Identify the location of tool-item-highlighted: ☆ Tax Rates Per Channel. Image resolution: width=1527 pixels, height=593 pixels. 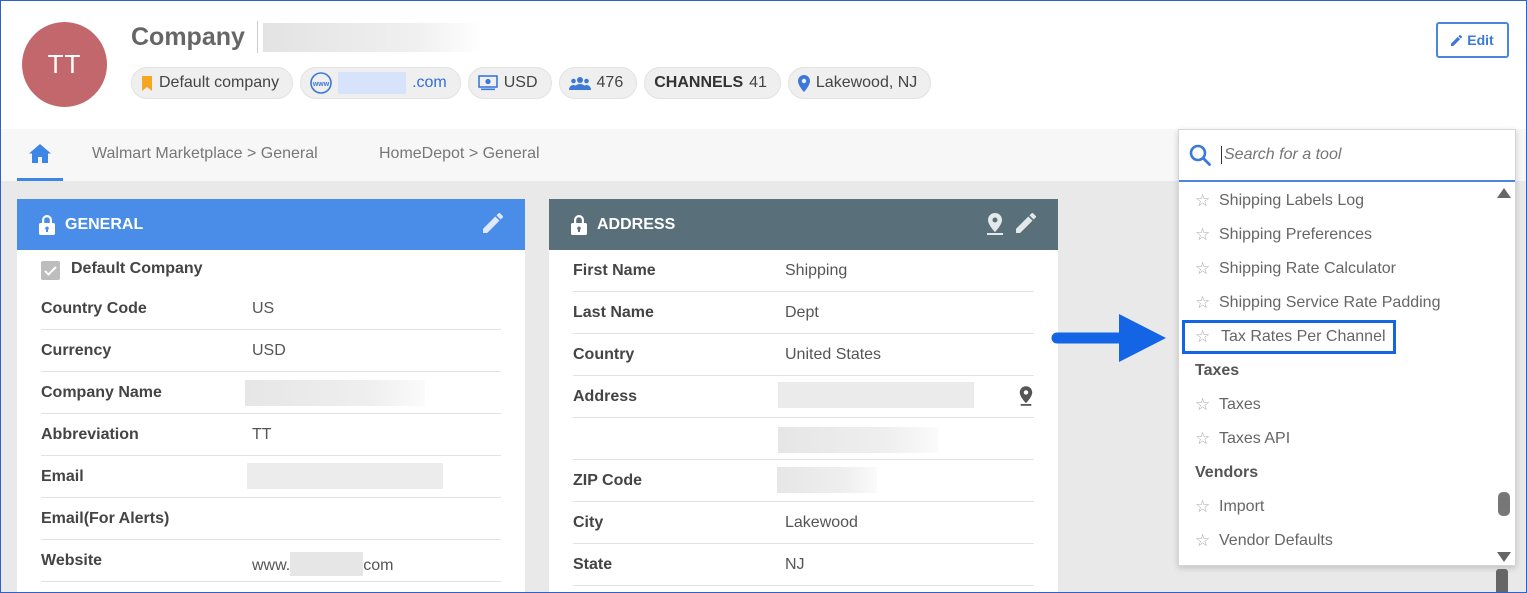
(1289, 337).